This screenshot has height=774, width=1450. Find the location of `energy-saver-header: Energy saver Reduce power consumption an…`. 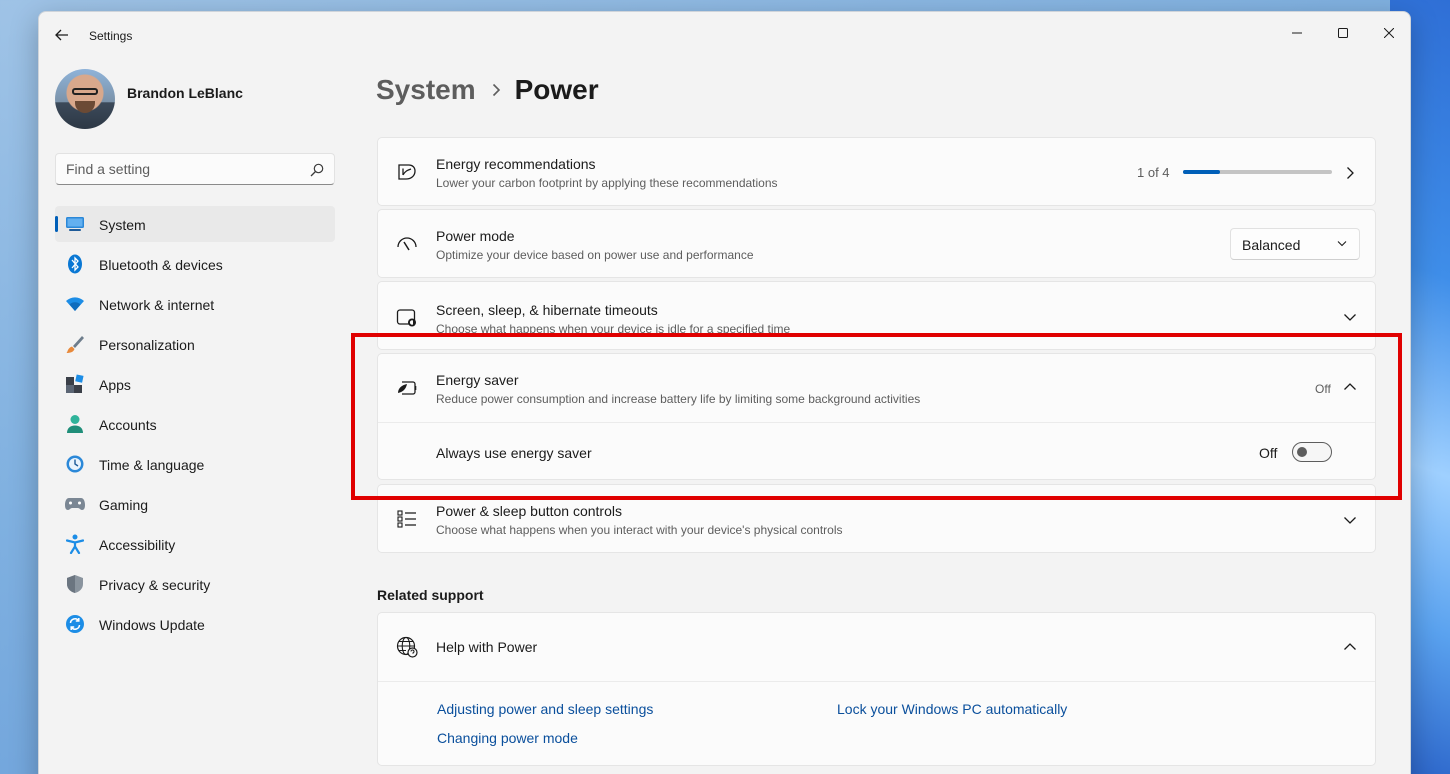

energy-saver-header: Energy saver Reduce power consumption an… is located at coordinates (876, 388).